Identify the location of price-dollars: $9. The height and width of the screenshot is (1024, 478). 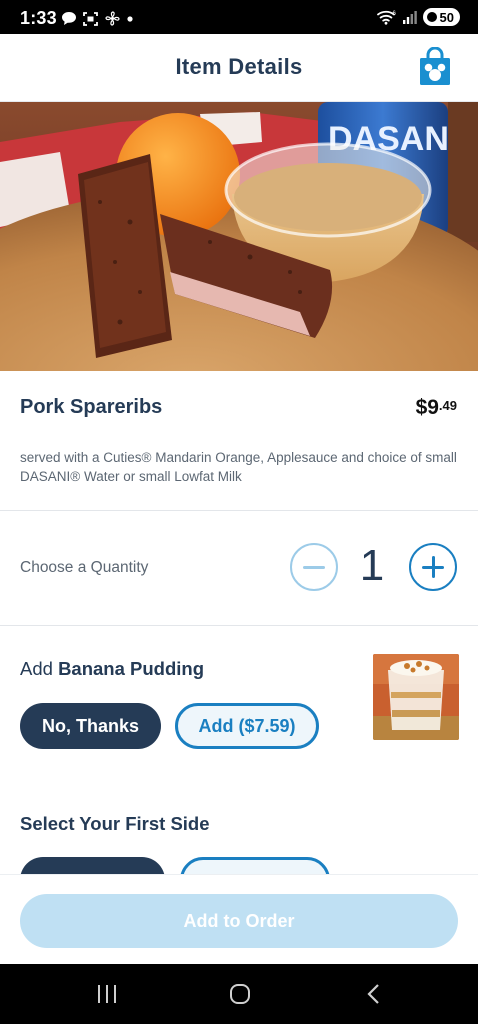
(427, 407).